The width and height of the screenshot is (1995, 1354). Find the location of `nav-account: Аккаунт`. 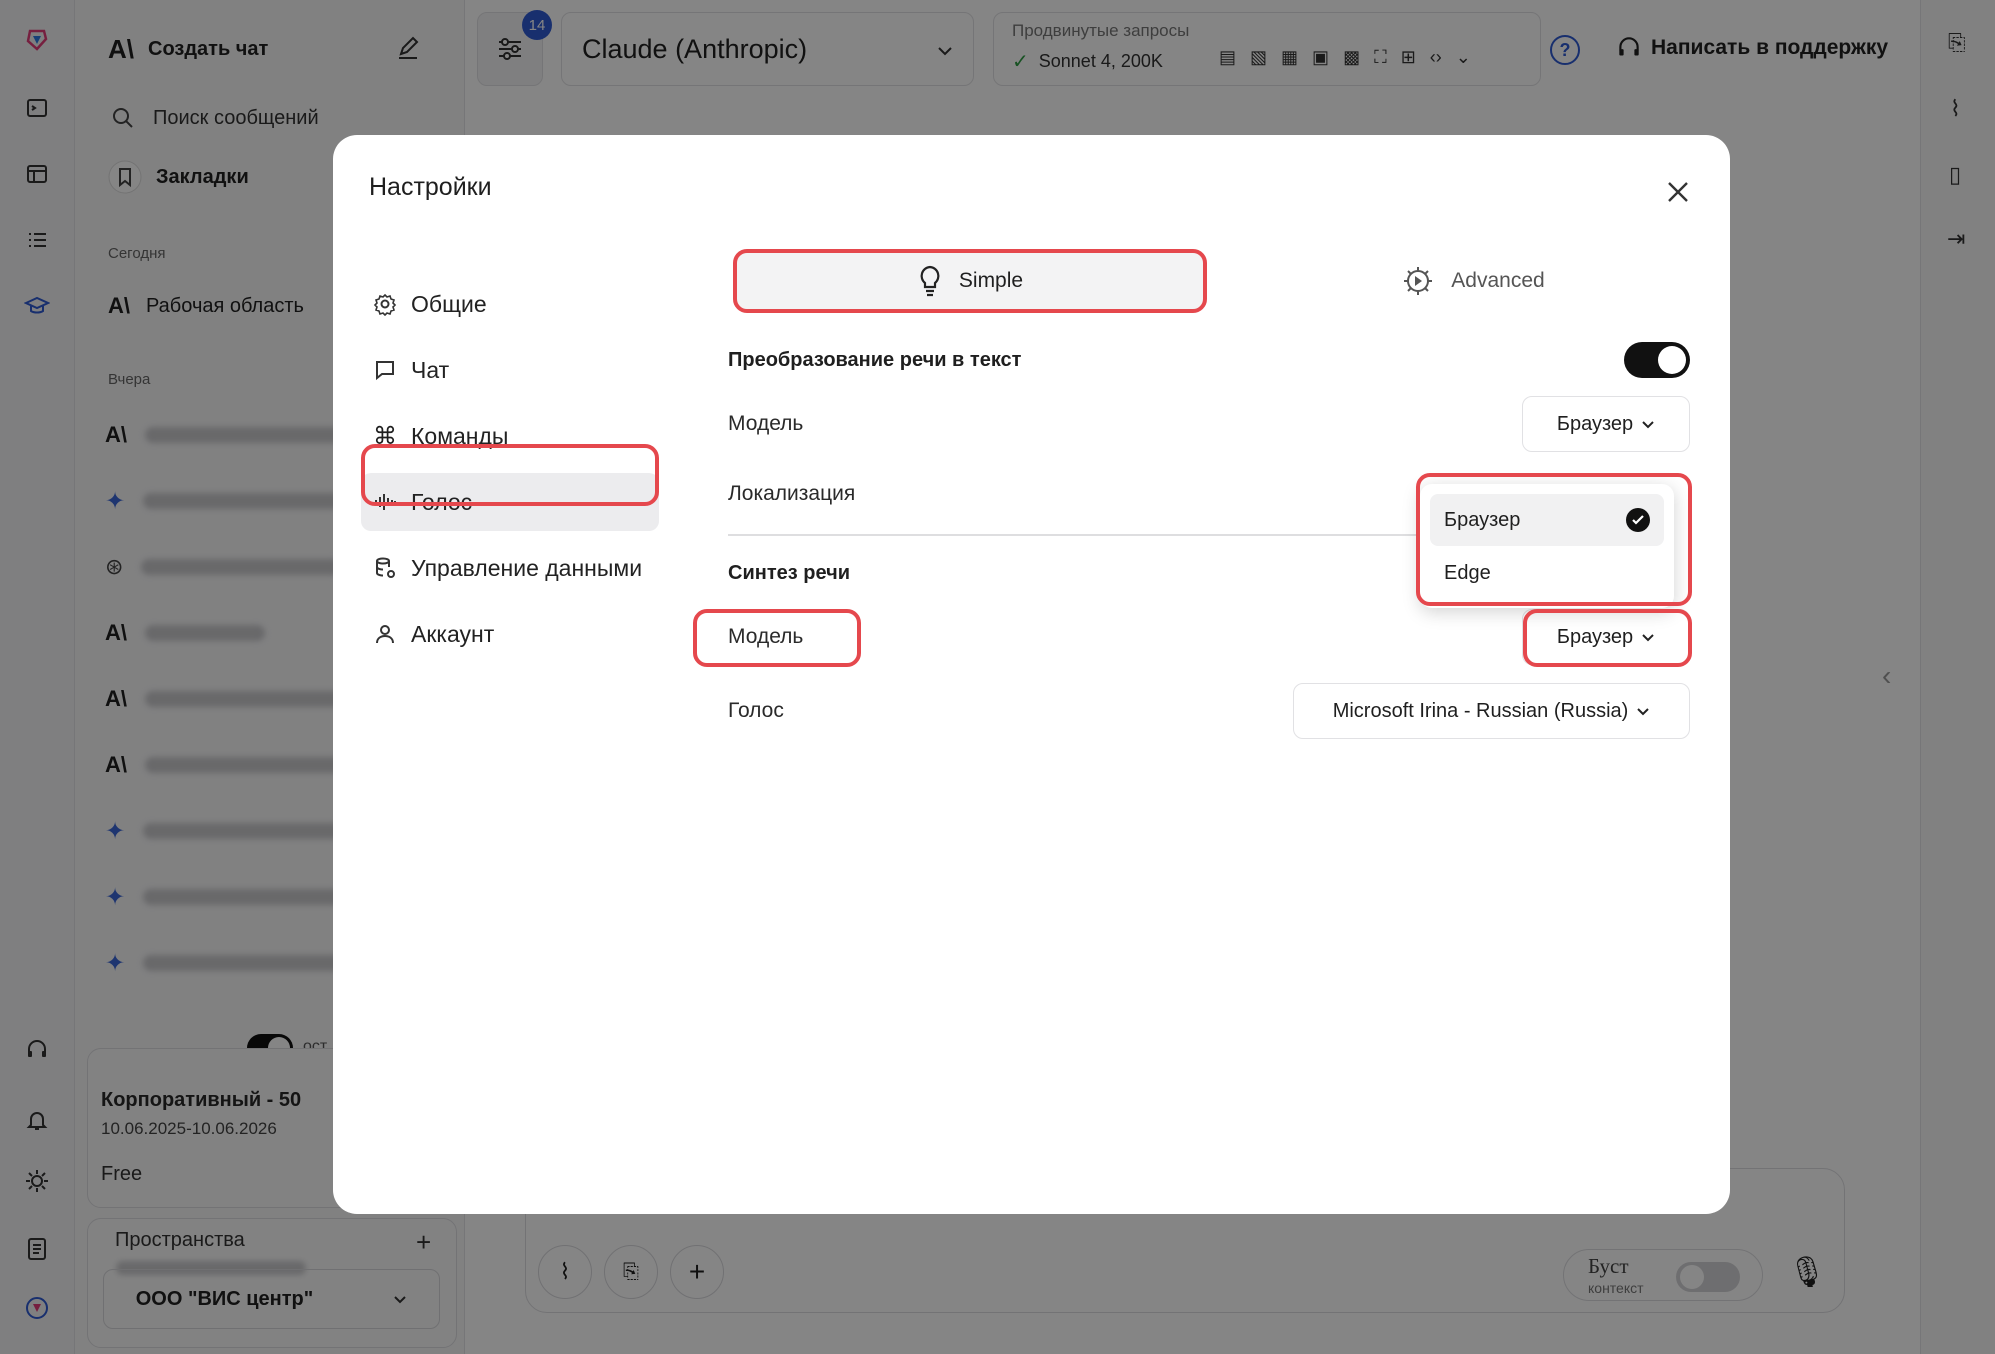

nav-account: Аккаунт is located at coordinates (510, 634).